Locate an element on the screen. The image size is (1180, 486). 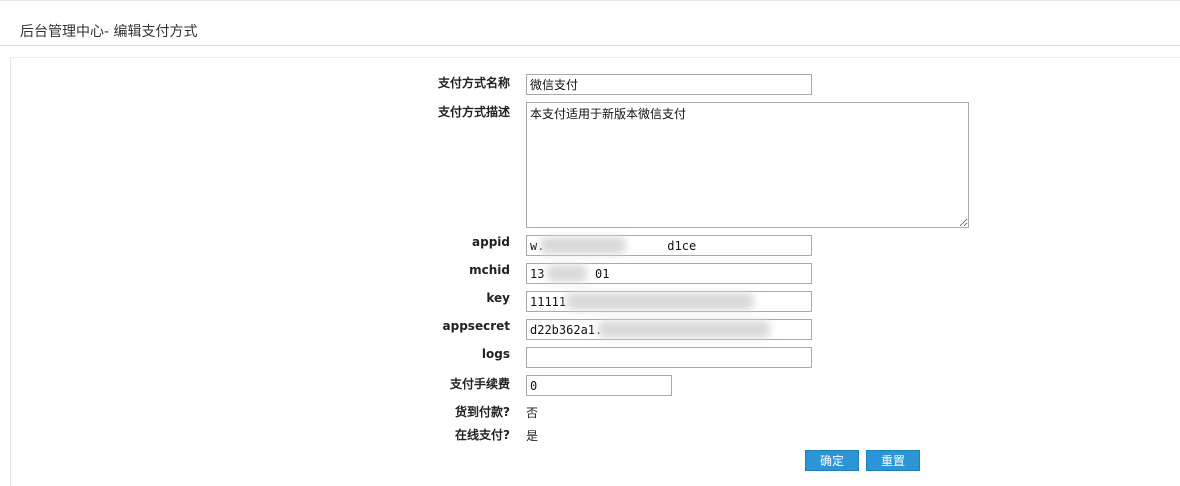
online-payment-label: 在线支付? is located at coordinates (482, 435).